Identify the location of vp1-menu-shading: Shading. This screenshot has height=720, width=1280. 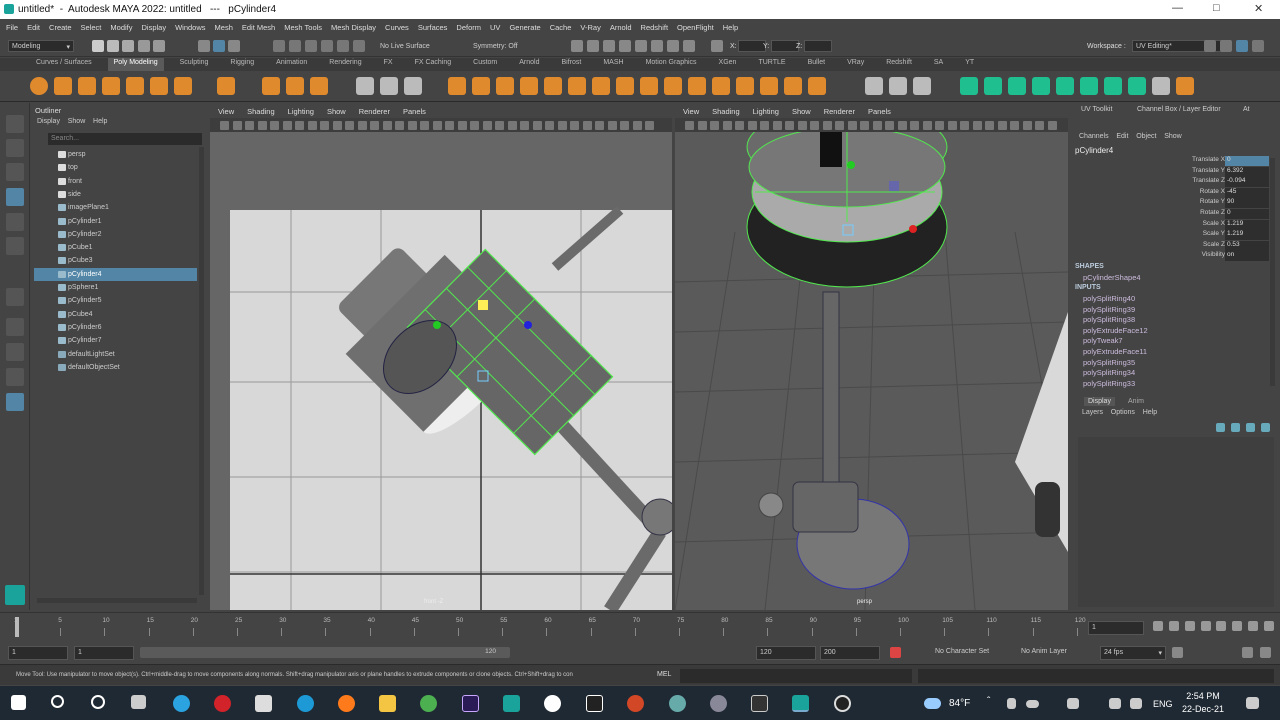
(261, 111).